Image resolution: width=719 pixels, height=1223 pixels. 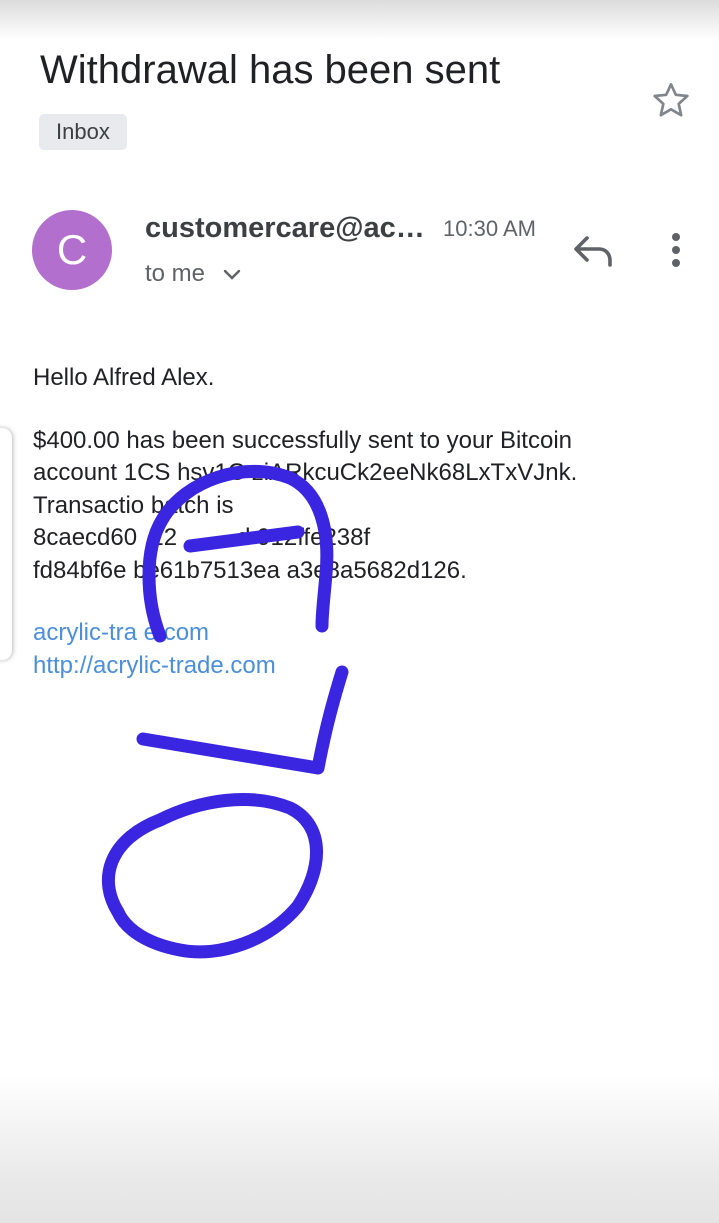 I want to click on sender-avatar: C, so click(x=72, y=250).